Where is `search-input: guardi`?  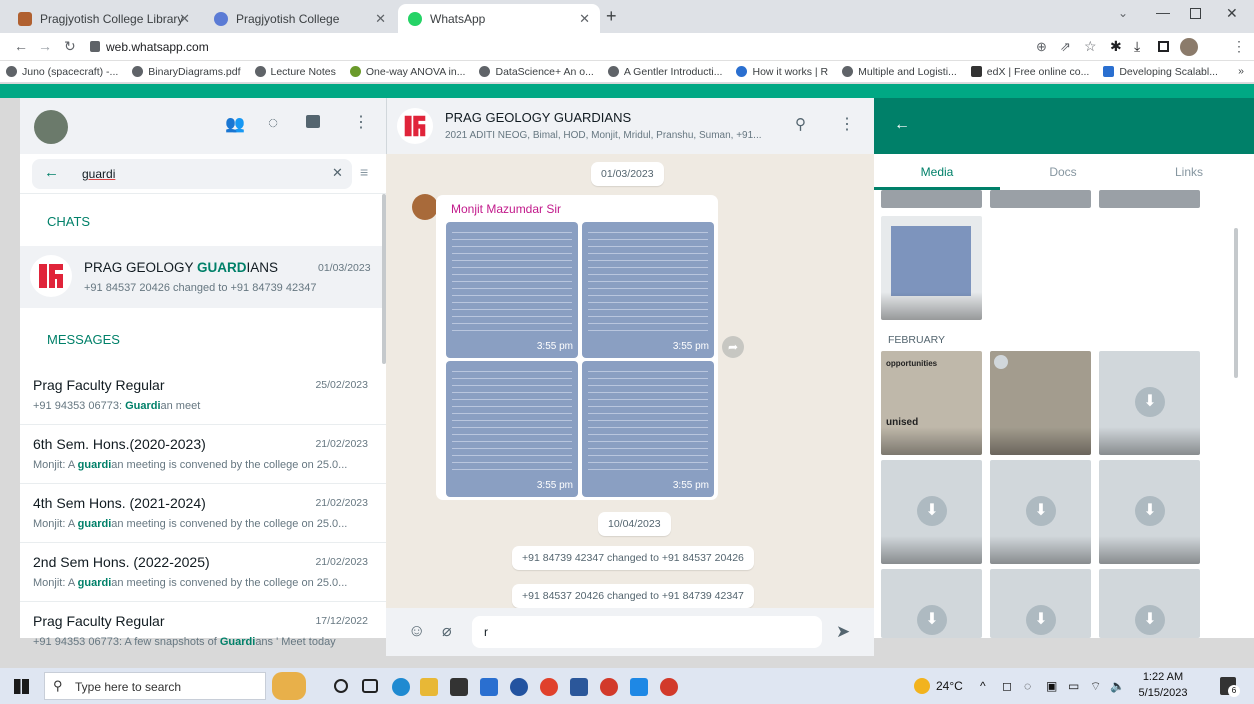 search-input: guardi is located at coordinates (98, 174).